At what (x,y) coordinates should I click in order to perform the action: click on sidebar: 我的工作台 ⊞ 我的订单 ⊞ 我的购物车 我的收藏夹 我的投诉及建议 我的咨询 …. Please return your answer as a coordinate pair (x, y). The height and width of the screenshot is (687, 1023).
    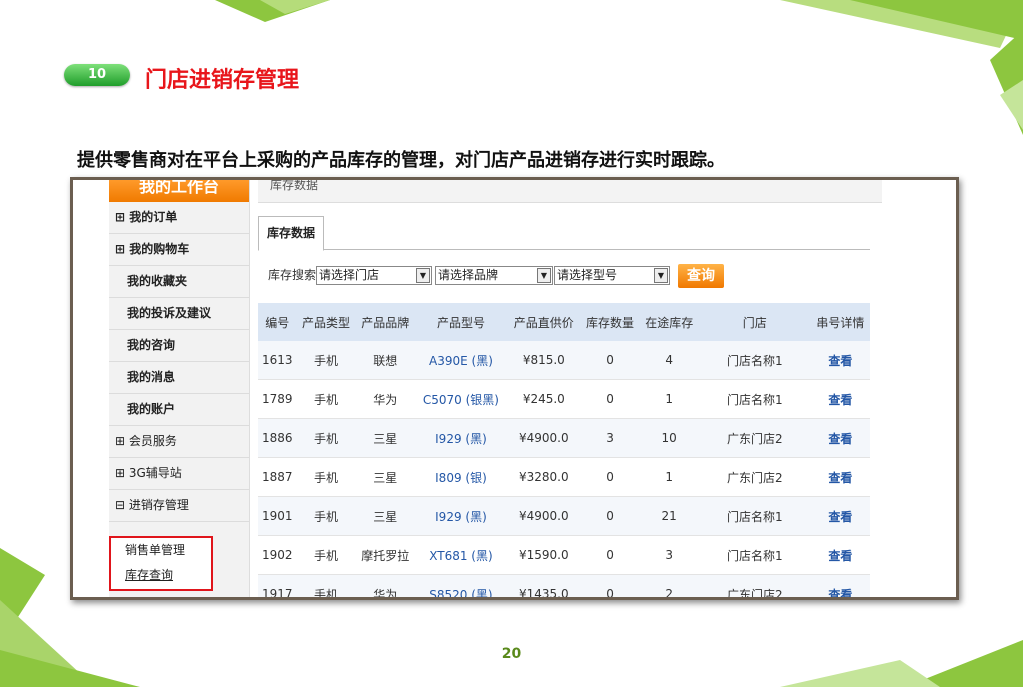
    Looking at the image, I should click on (179, 388).